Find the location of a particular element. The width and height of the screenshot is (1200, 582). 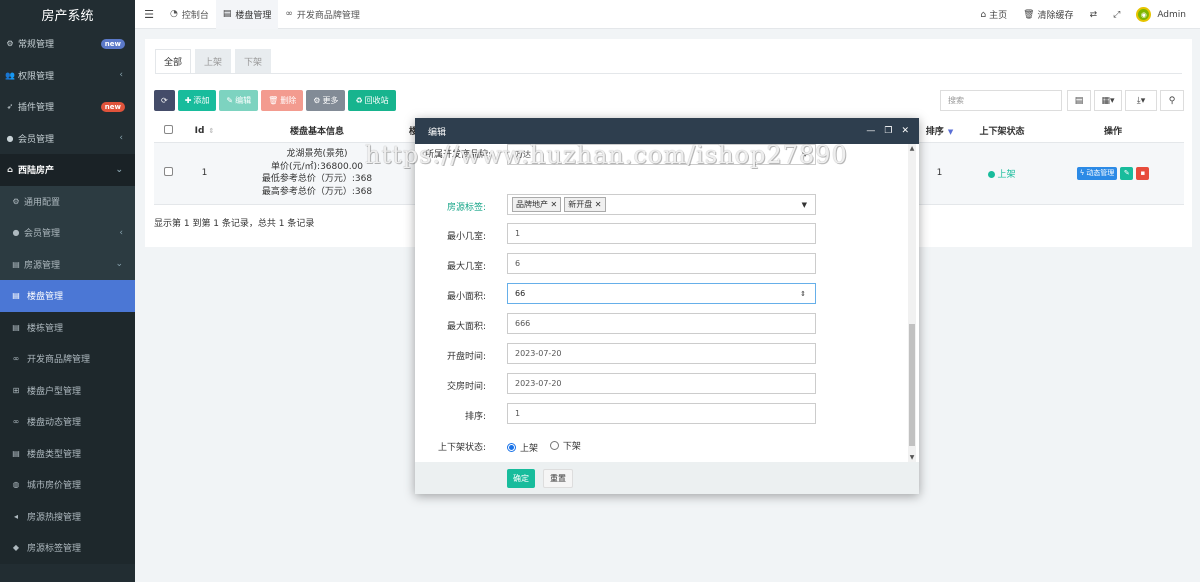

row-checkbox-cell is located at coordinates (168, 173).